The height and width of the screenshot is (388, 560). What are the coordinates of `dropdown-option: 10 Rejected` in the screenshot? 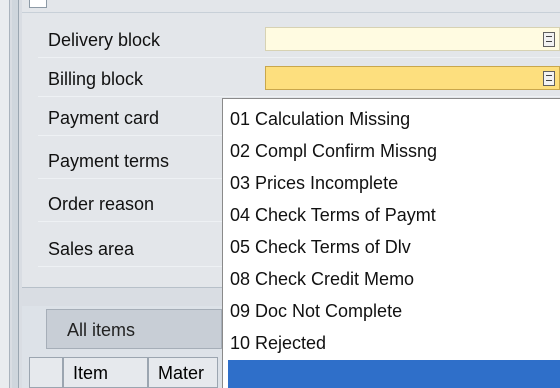 It's located at (278, 343).